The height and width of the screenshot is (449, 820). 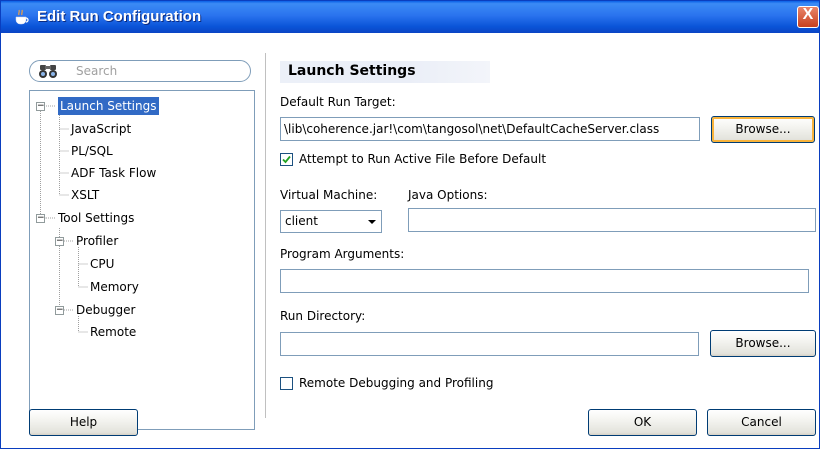 What do you see at coordinates (85, 195) in the screenshot?
I see `tree-item-xslt: XSLT` at bounding box center [85, 195].